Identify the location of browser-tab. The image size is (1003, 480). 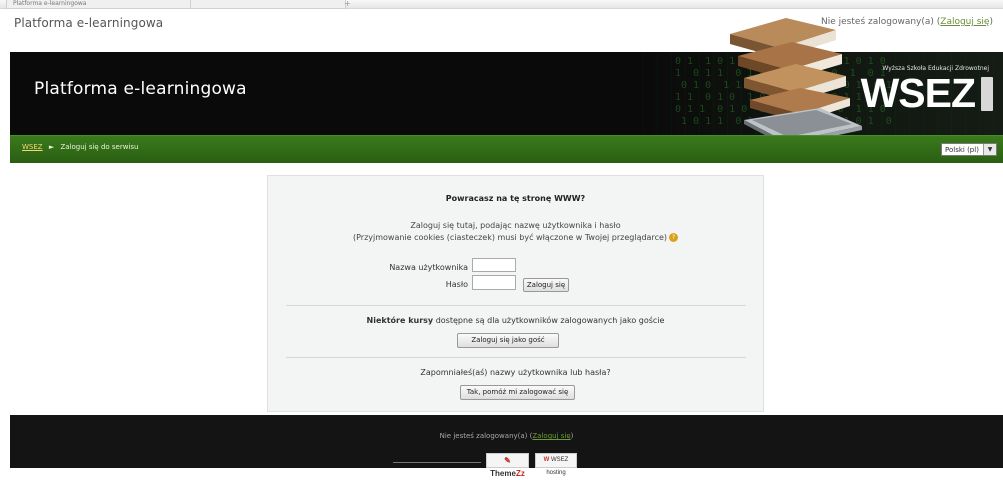
(268, 4).